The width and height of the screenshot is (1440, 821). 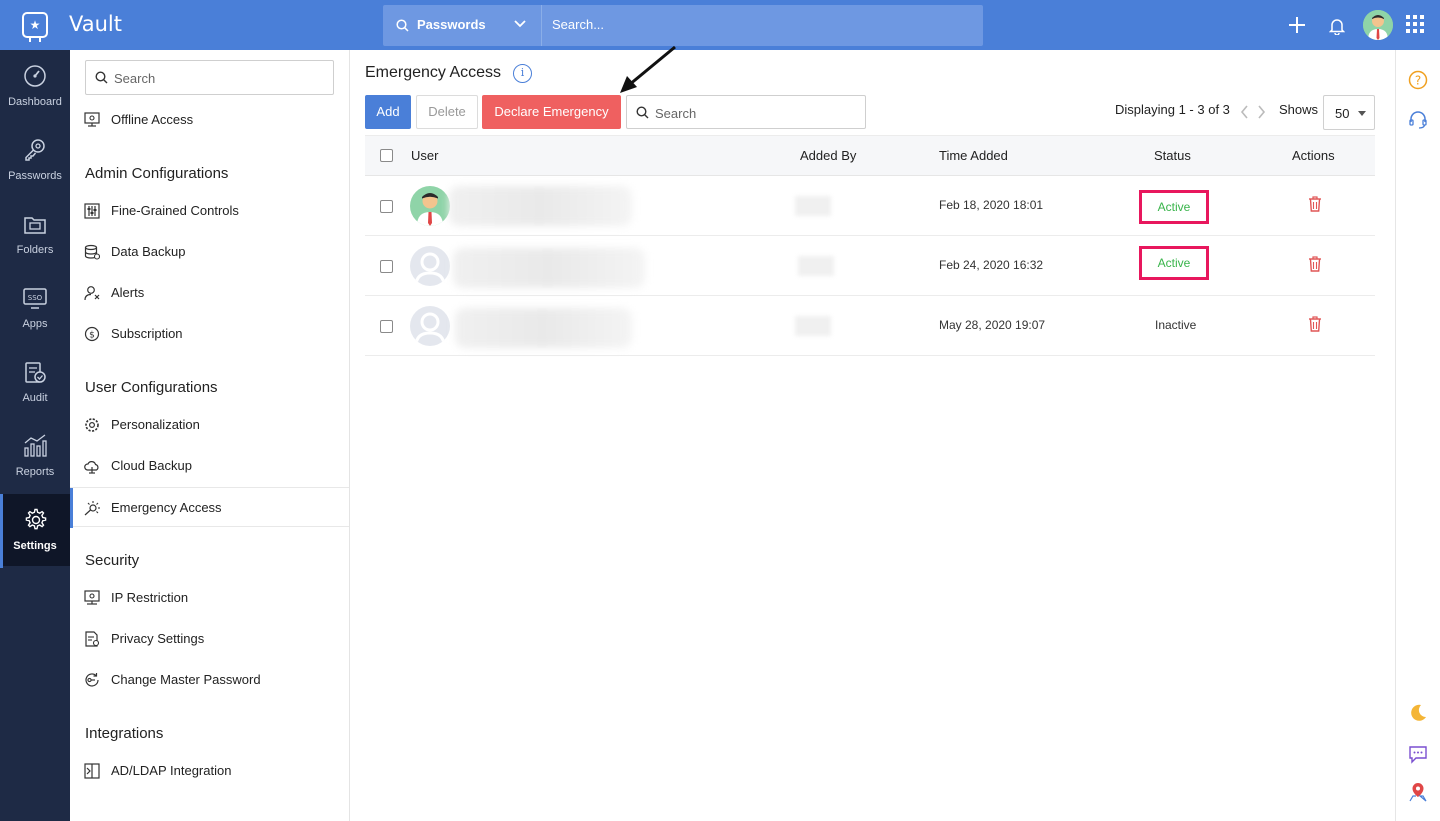 What do you see at coordinates (35, 298) in the screenshot?
I see `sso-icon: SSO` at bounding box center [35, 298].